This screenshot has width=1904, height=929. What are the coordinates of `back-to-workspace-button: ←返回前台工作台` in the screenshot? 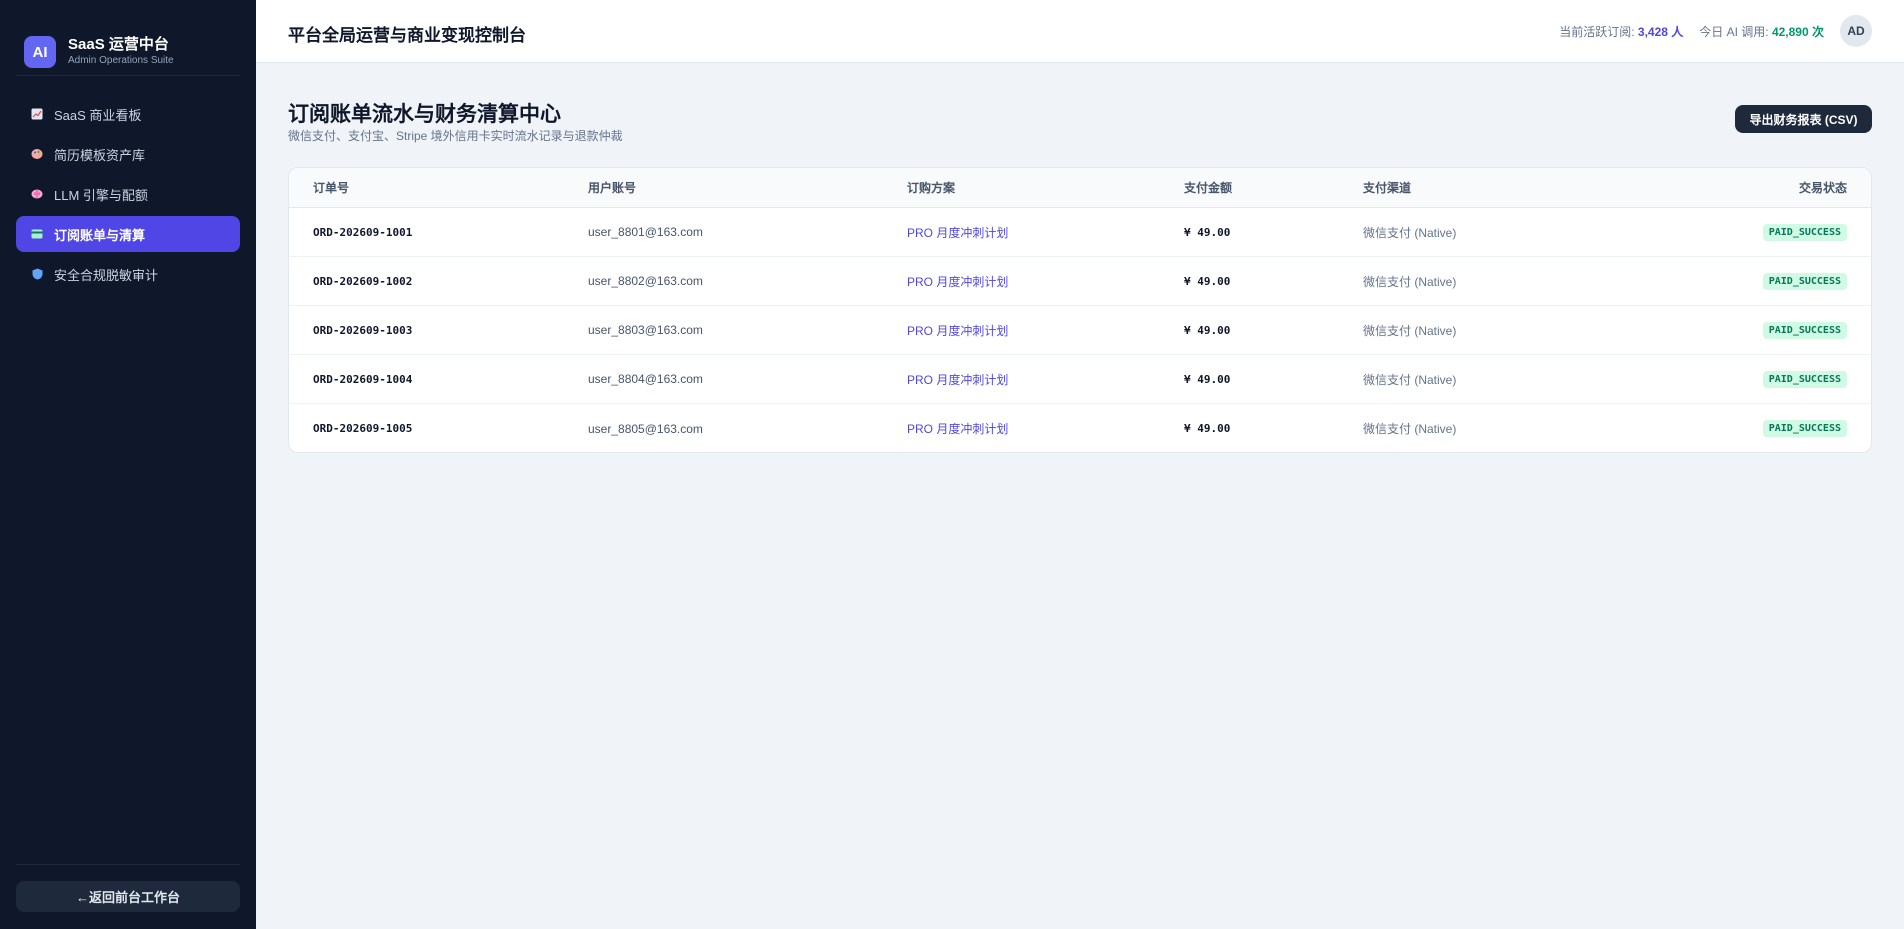 It's located at (128, 896).